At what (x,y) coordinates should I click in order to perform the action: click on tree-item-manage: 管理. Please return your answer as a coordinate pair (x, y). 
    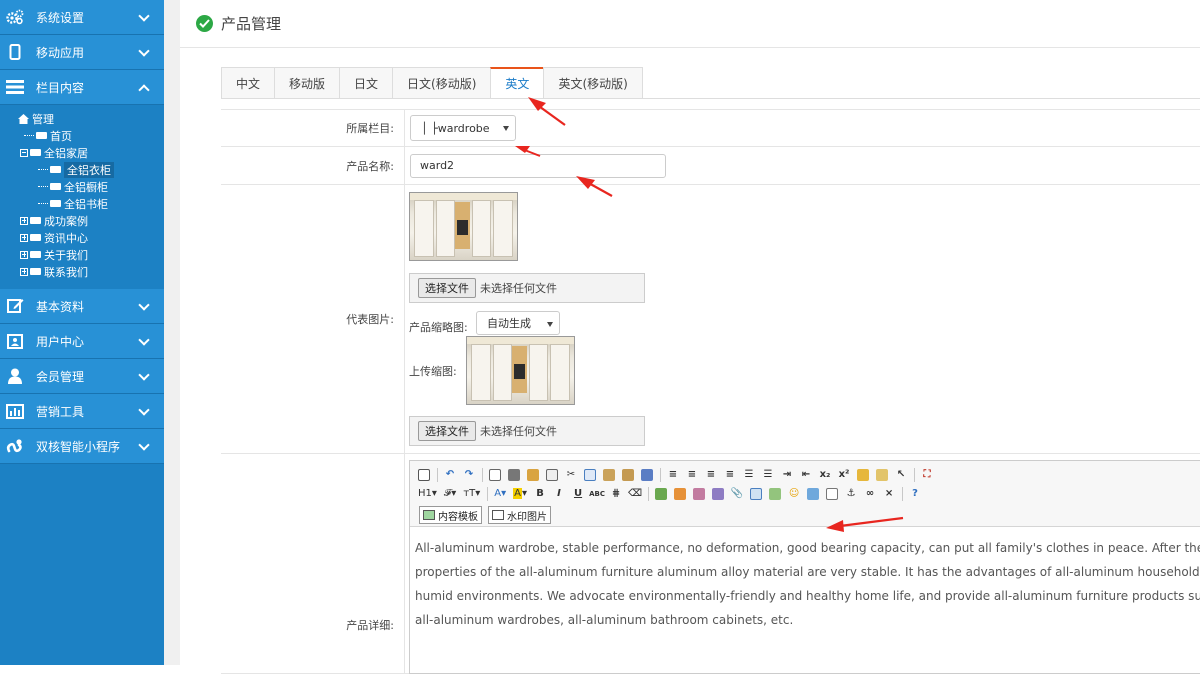
    Looking at the image, I should click on (82, 118).